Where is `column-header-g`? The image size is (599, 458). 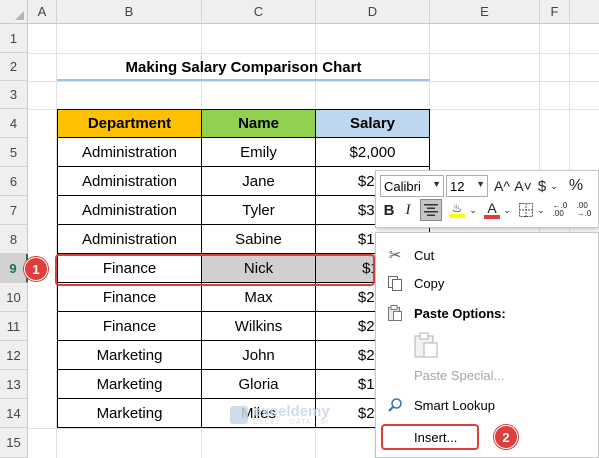 column-header-g is located at coordinates (584, 12).